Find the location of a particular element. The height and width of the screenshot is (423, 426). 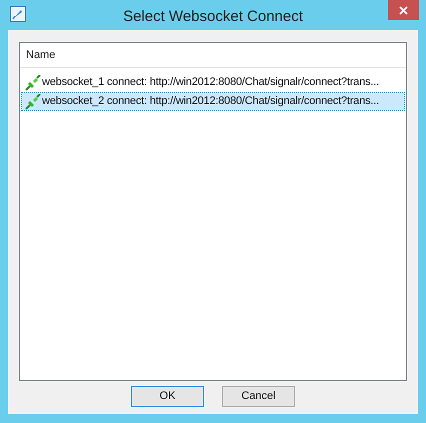

dialog-button: OK is located at coordinates (167, 396).